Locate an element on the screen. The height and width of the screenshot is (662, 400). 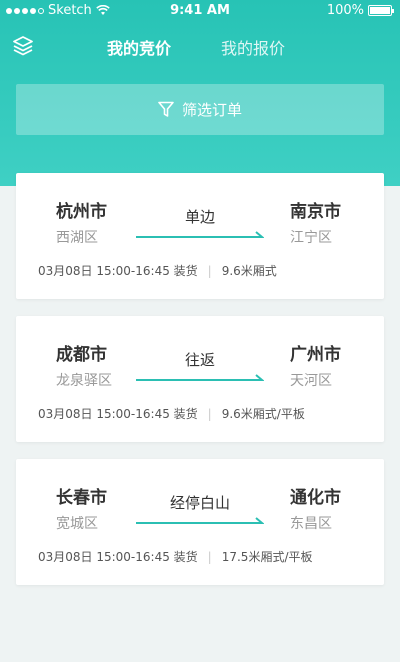
tab-my-quotes: 我的报价 is located at coordinates (253, 47).